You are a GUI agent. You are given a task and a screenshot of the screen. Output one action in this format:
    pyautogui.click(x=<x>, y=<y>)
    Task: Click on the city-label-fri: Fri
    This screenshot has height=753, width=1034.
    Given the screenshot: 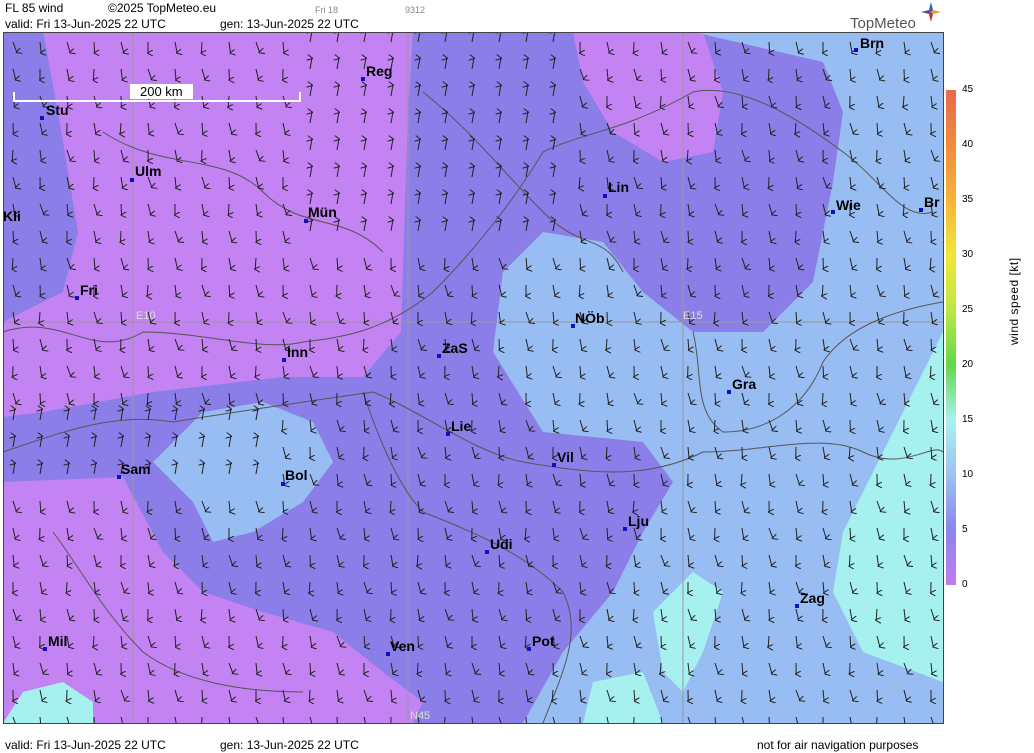 What is the action you would take?
    pyautogui.click(x=89, y=290)
    